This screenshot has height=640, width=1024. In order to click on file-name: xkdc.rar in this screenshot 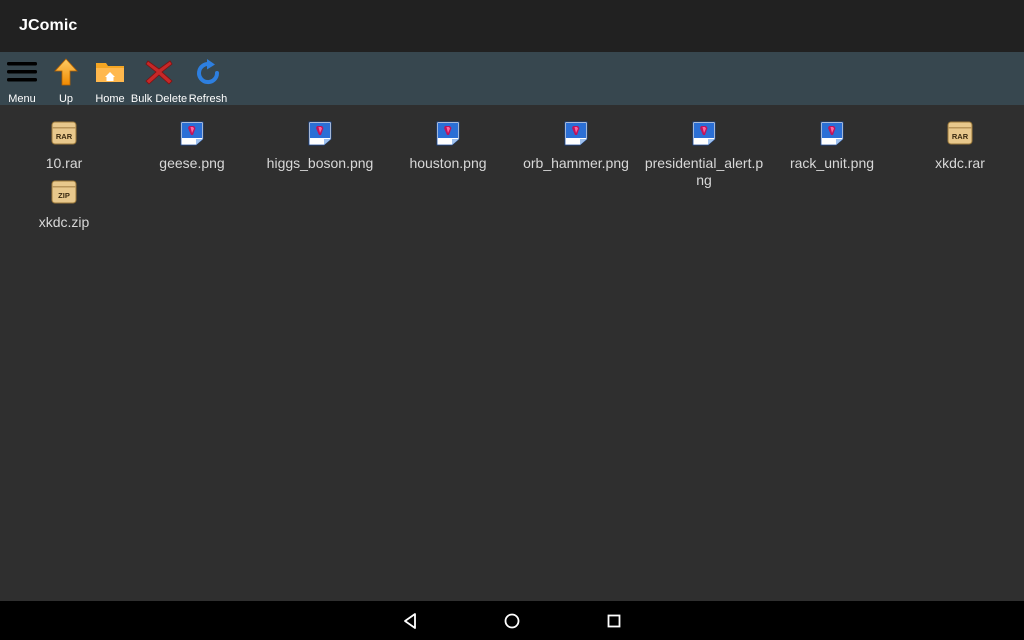, I will do `click(960, 163)`.